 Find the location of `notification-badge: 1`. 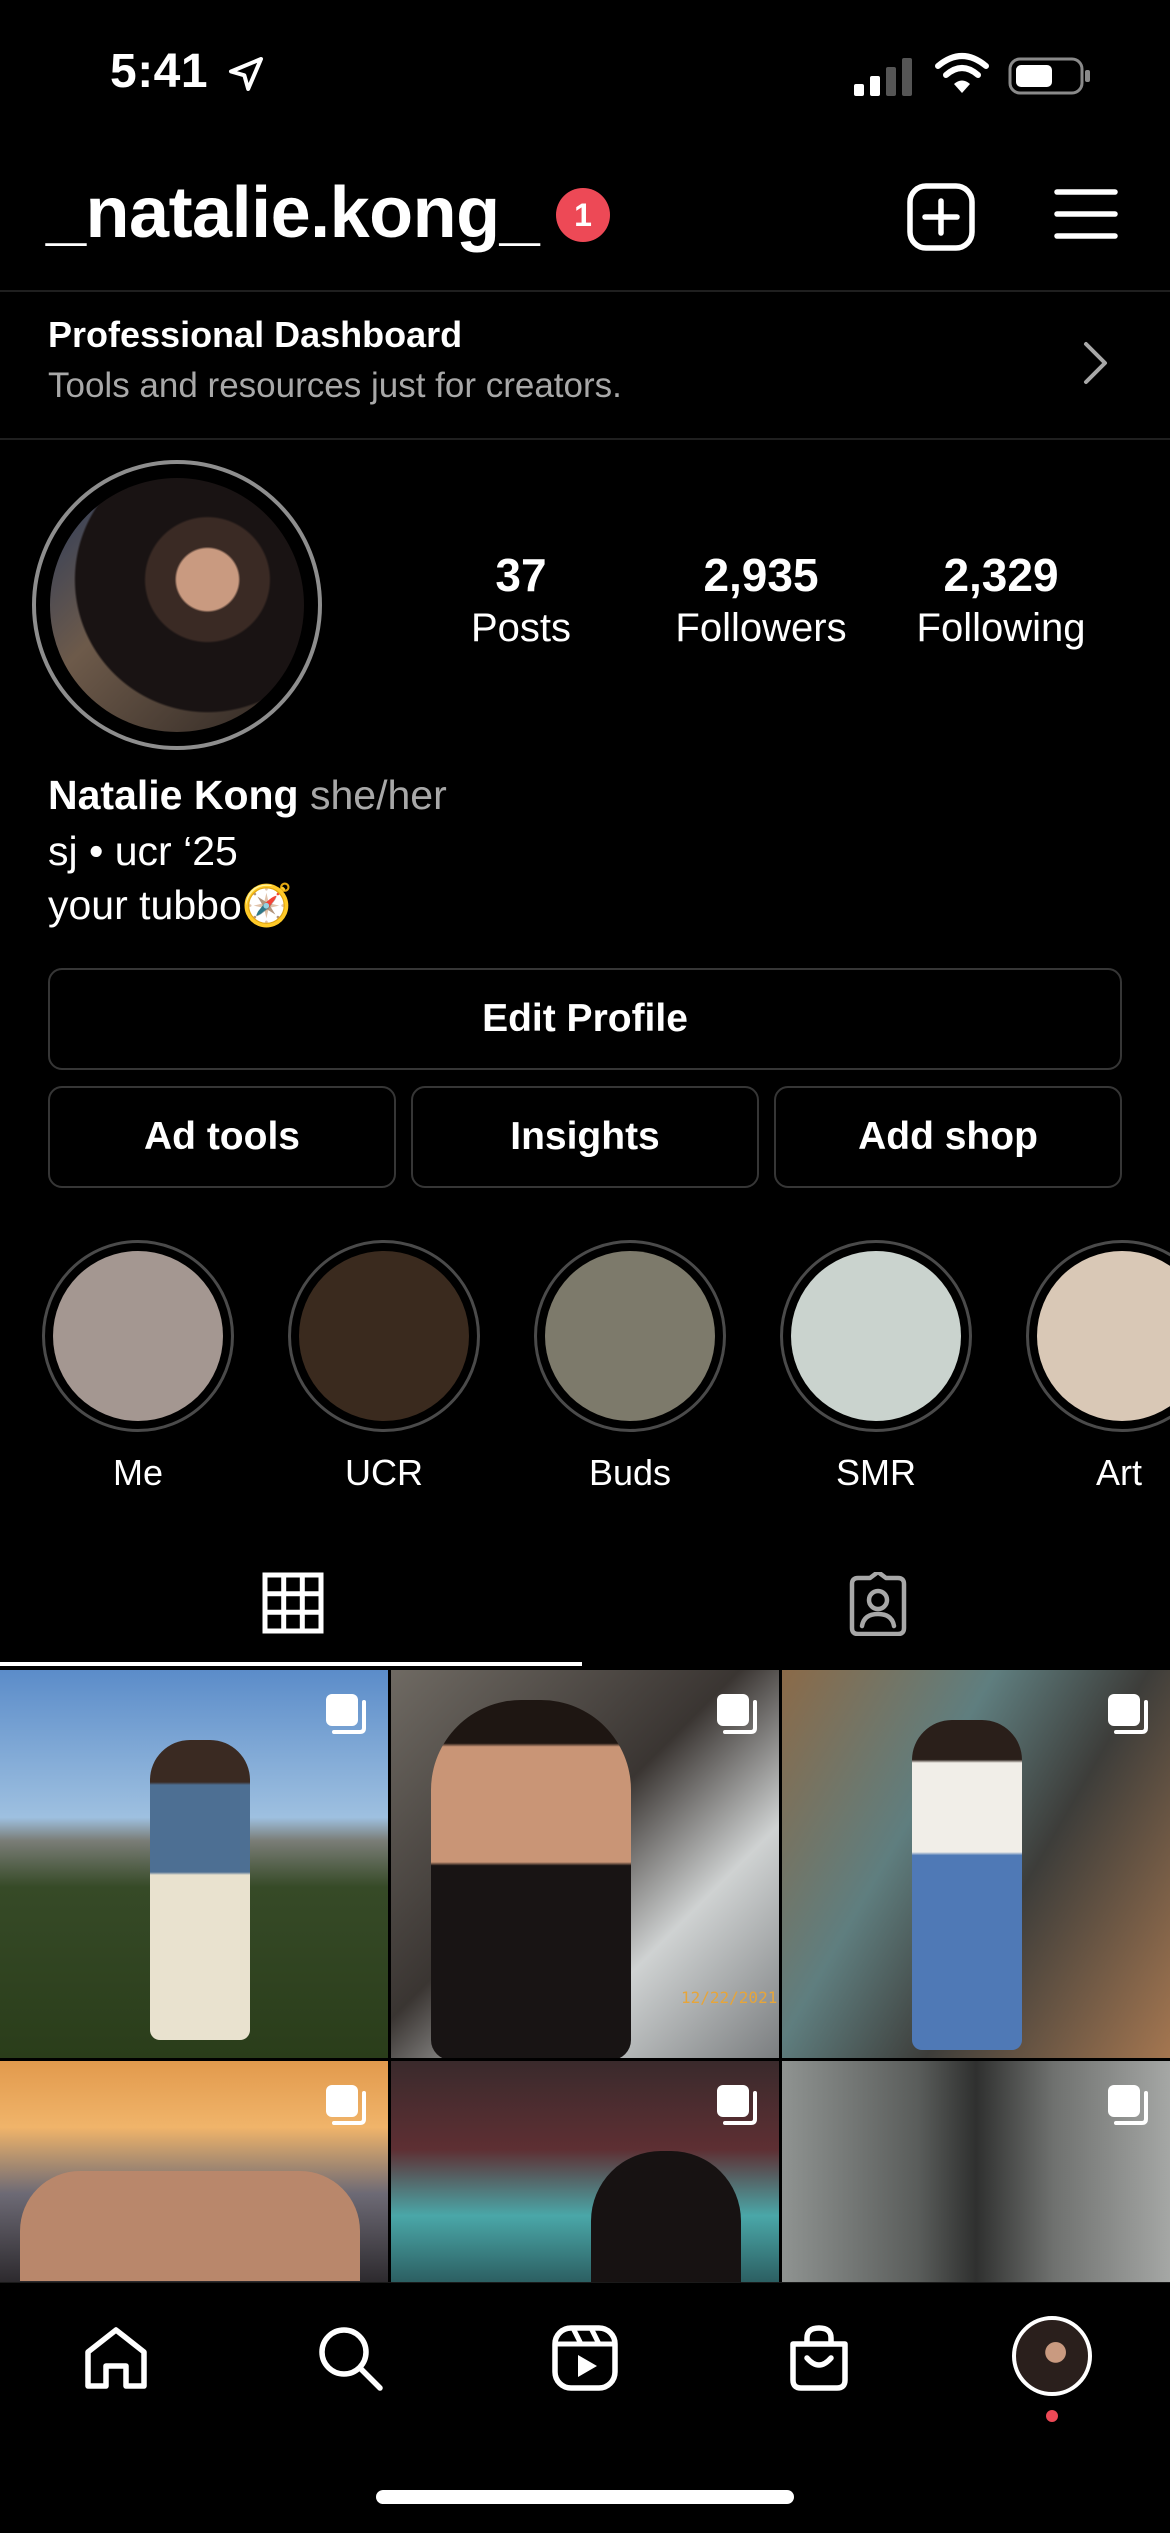

notification-badge: 1 is located at coordinates (583, 215).